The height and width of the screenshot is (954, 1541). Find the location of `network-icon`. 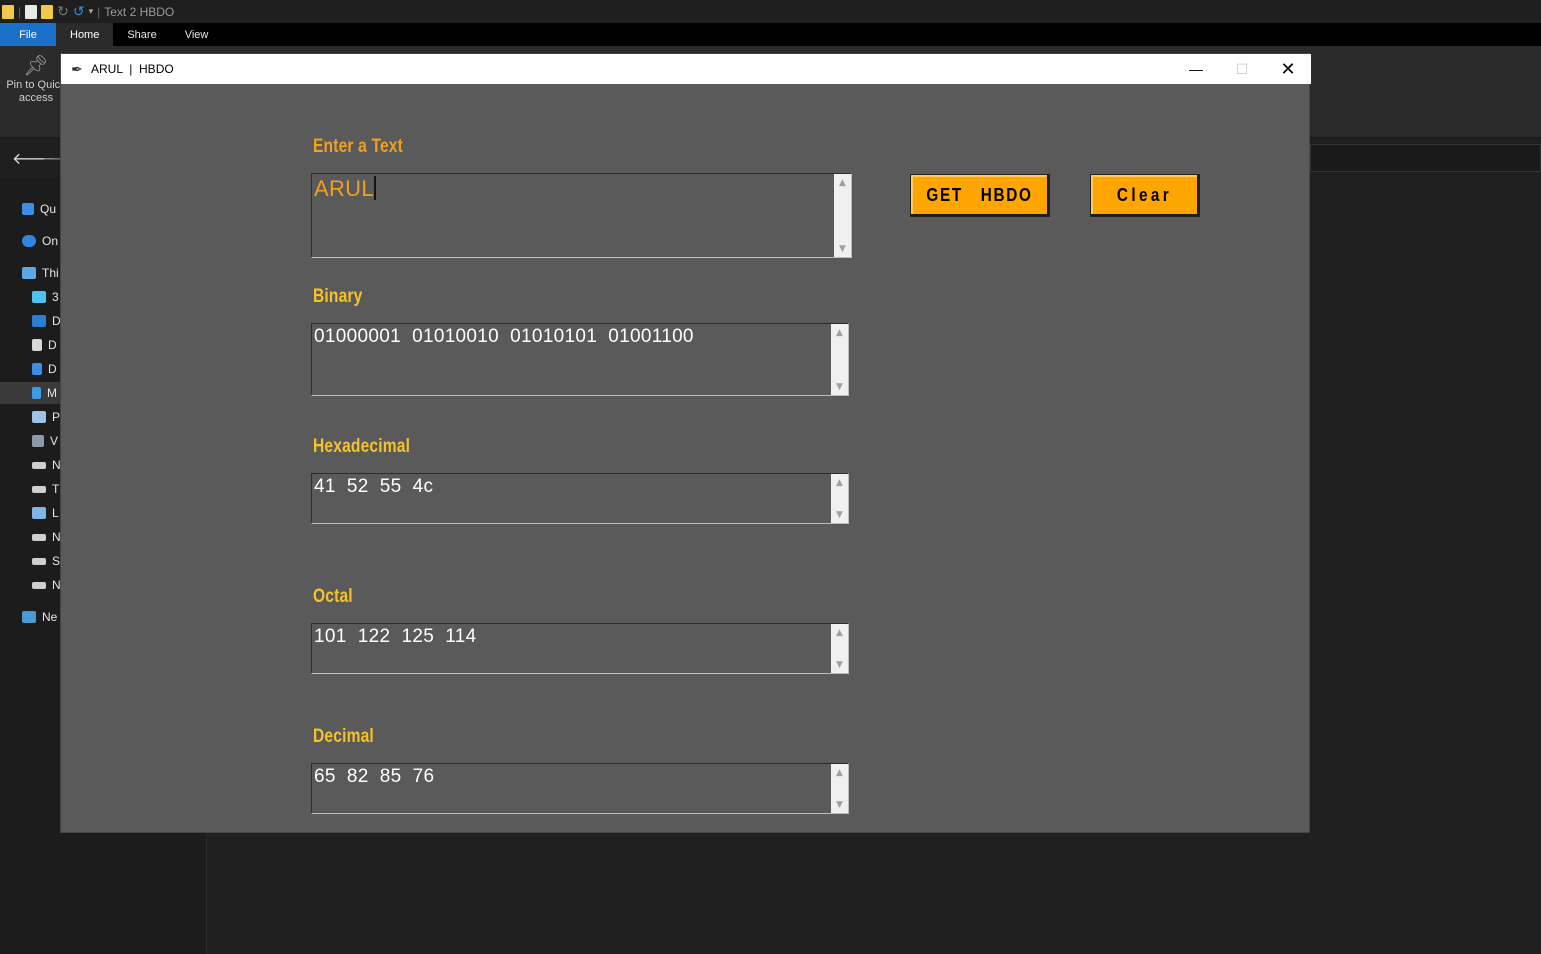

network-icon is located at coordinates (29, 617).